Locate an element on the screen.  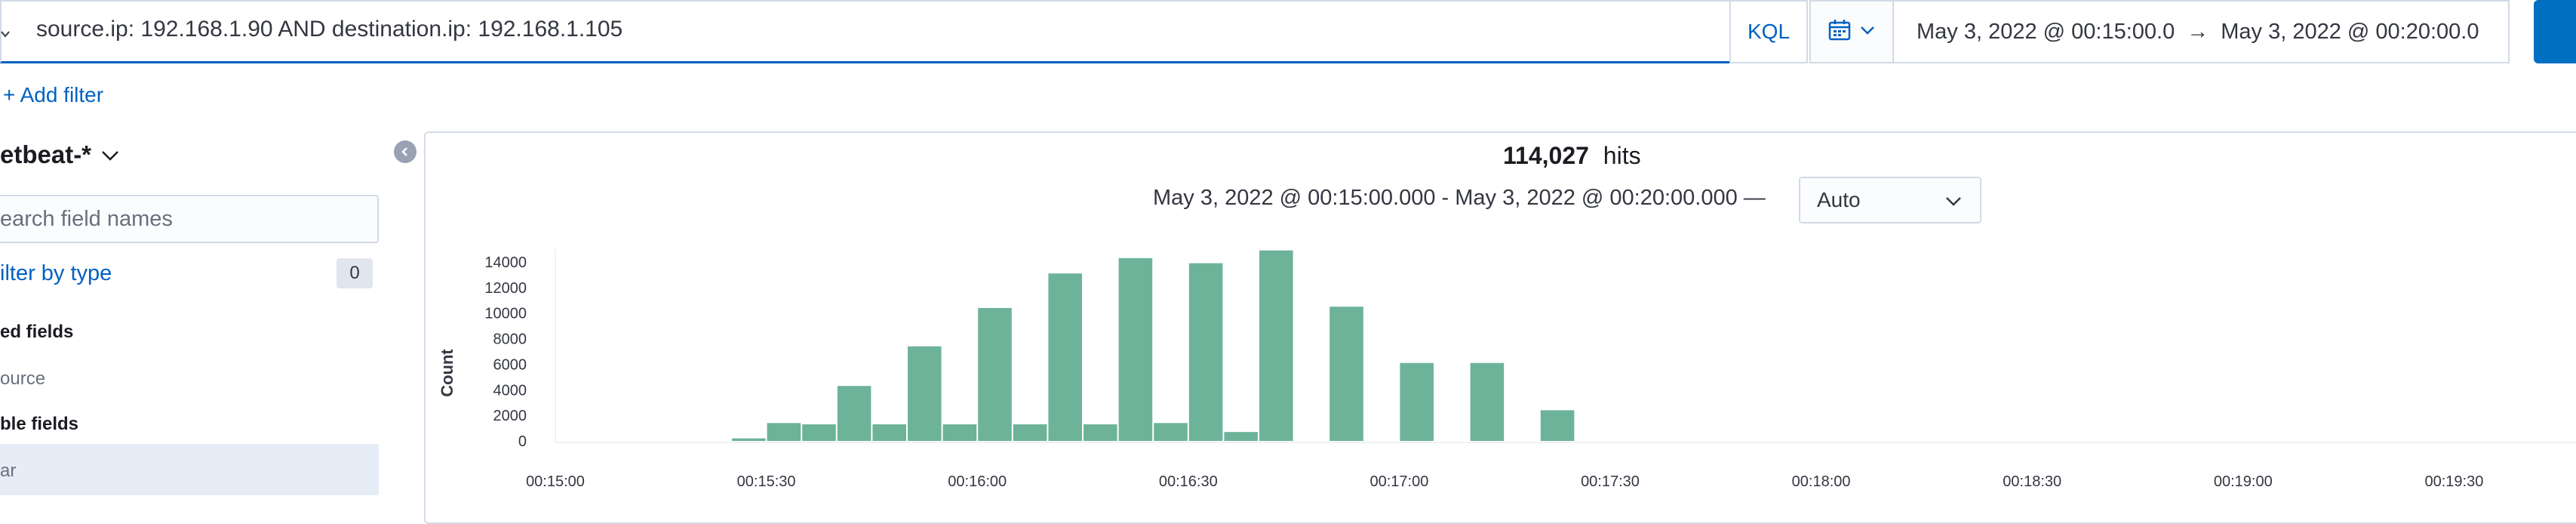
x-tick-label: 00:17:00 is located at coordinates (1398, 482).